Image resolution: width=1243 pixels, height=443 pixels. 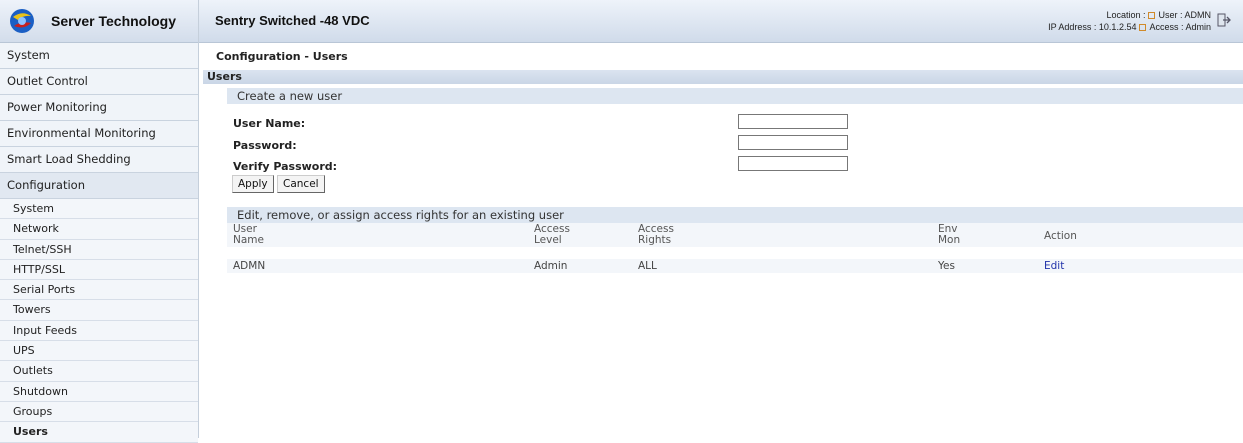 I want to click on nav-power-monitoring: Power Monitoring, so click(x=99, y=108).